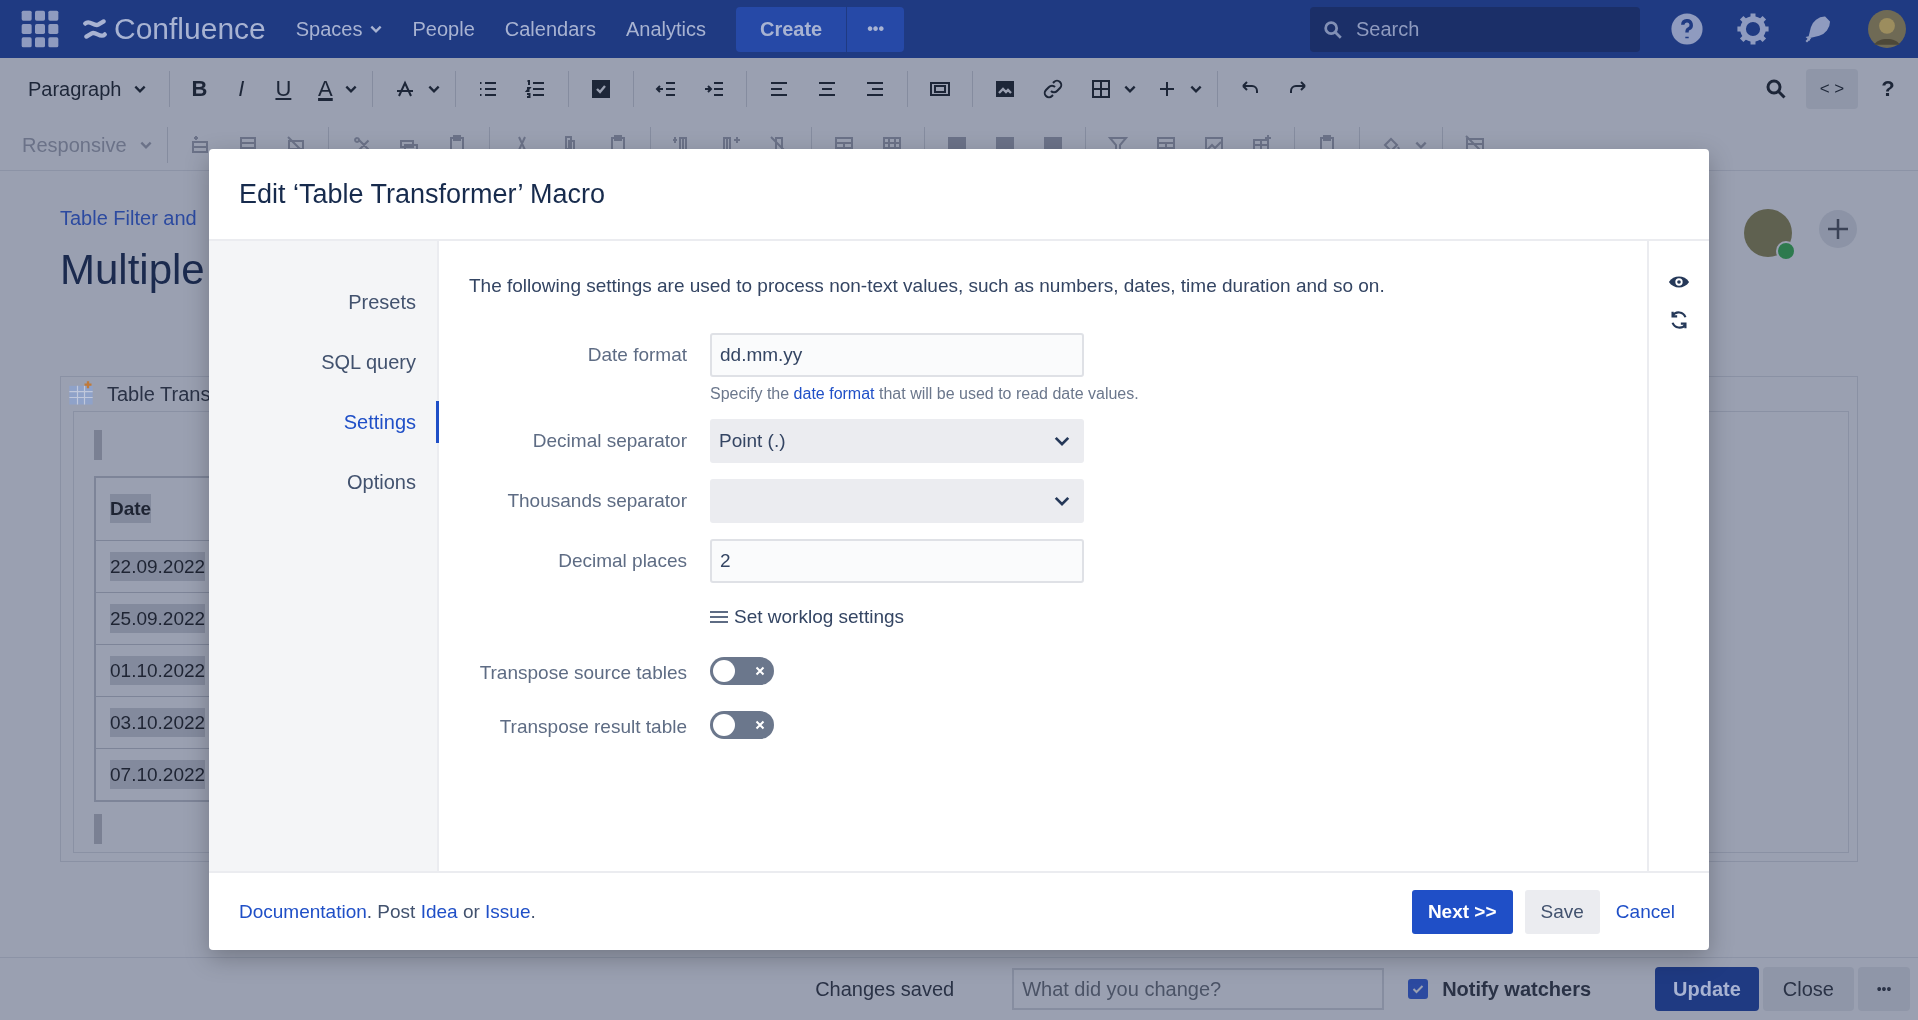  I want to click on search-field: Search, so click(1475, 29).